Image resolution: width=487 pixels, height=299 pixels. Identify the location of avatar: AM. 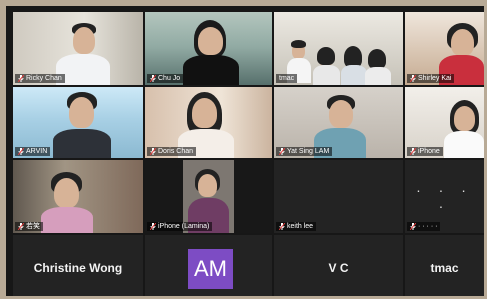
(210, 269).